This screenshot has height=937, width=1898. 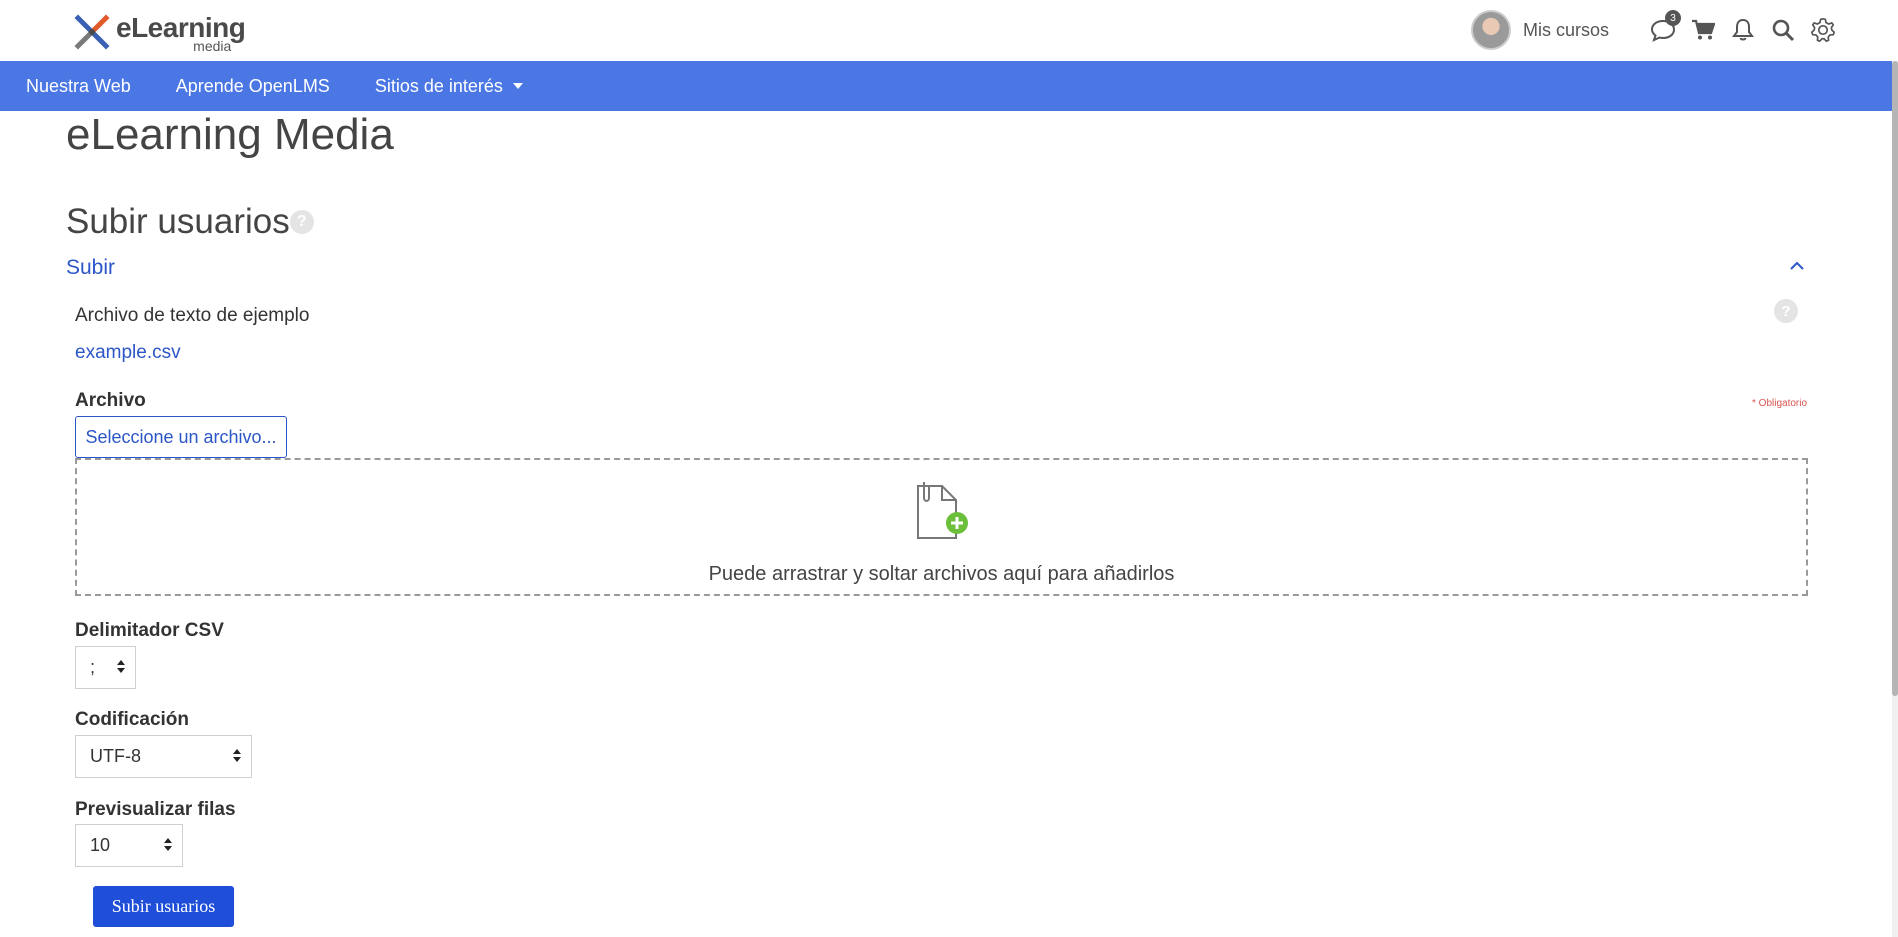 What do you see at coordinates (230, 134) in the screenshot?
I see `site-title: eLearning Media` at bounding box center [230, 134].